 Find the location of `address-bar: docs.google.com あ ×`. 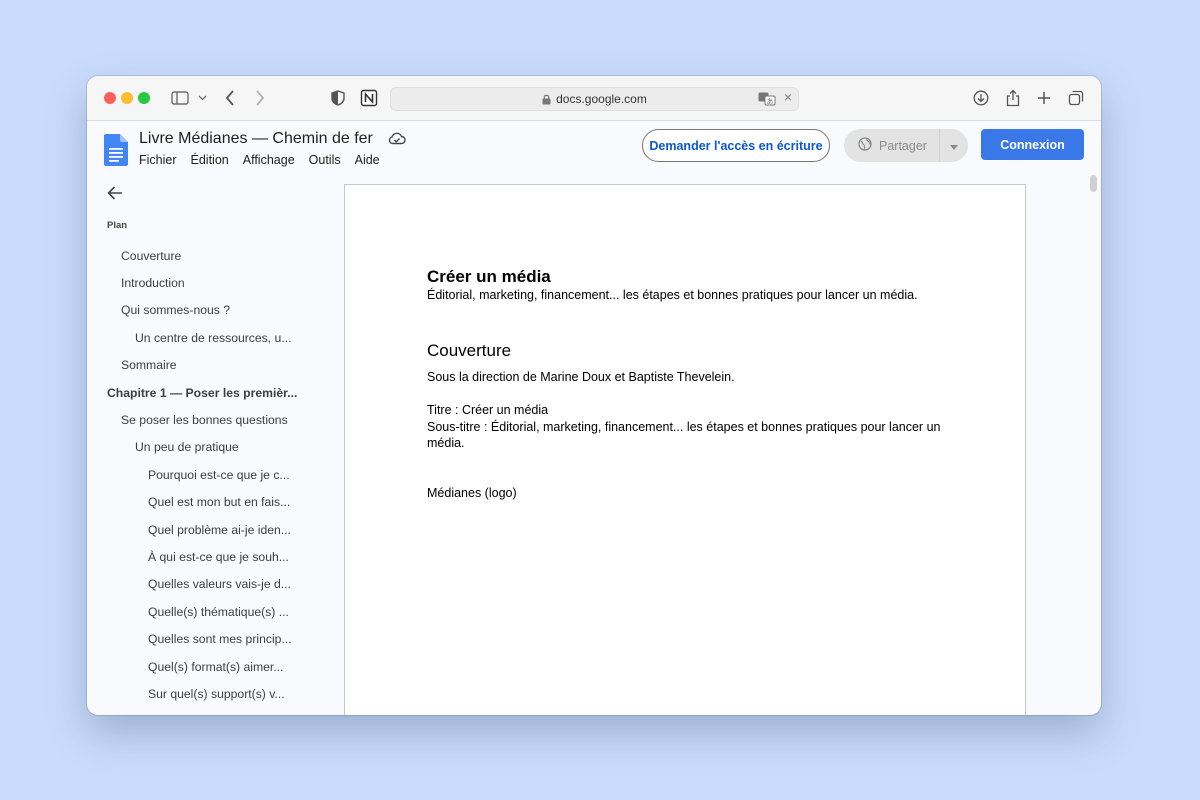

address-bar: docs.google.com あ × is located at coordinates (594, 99).